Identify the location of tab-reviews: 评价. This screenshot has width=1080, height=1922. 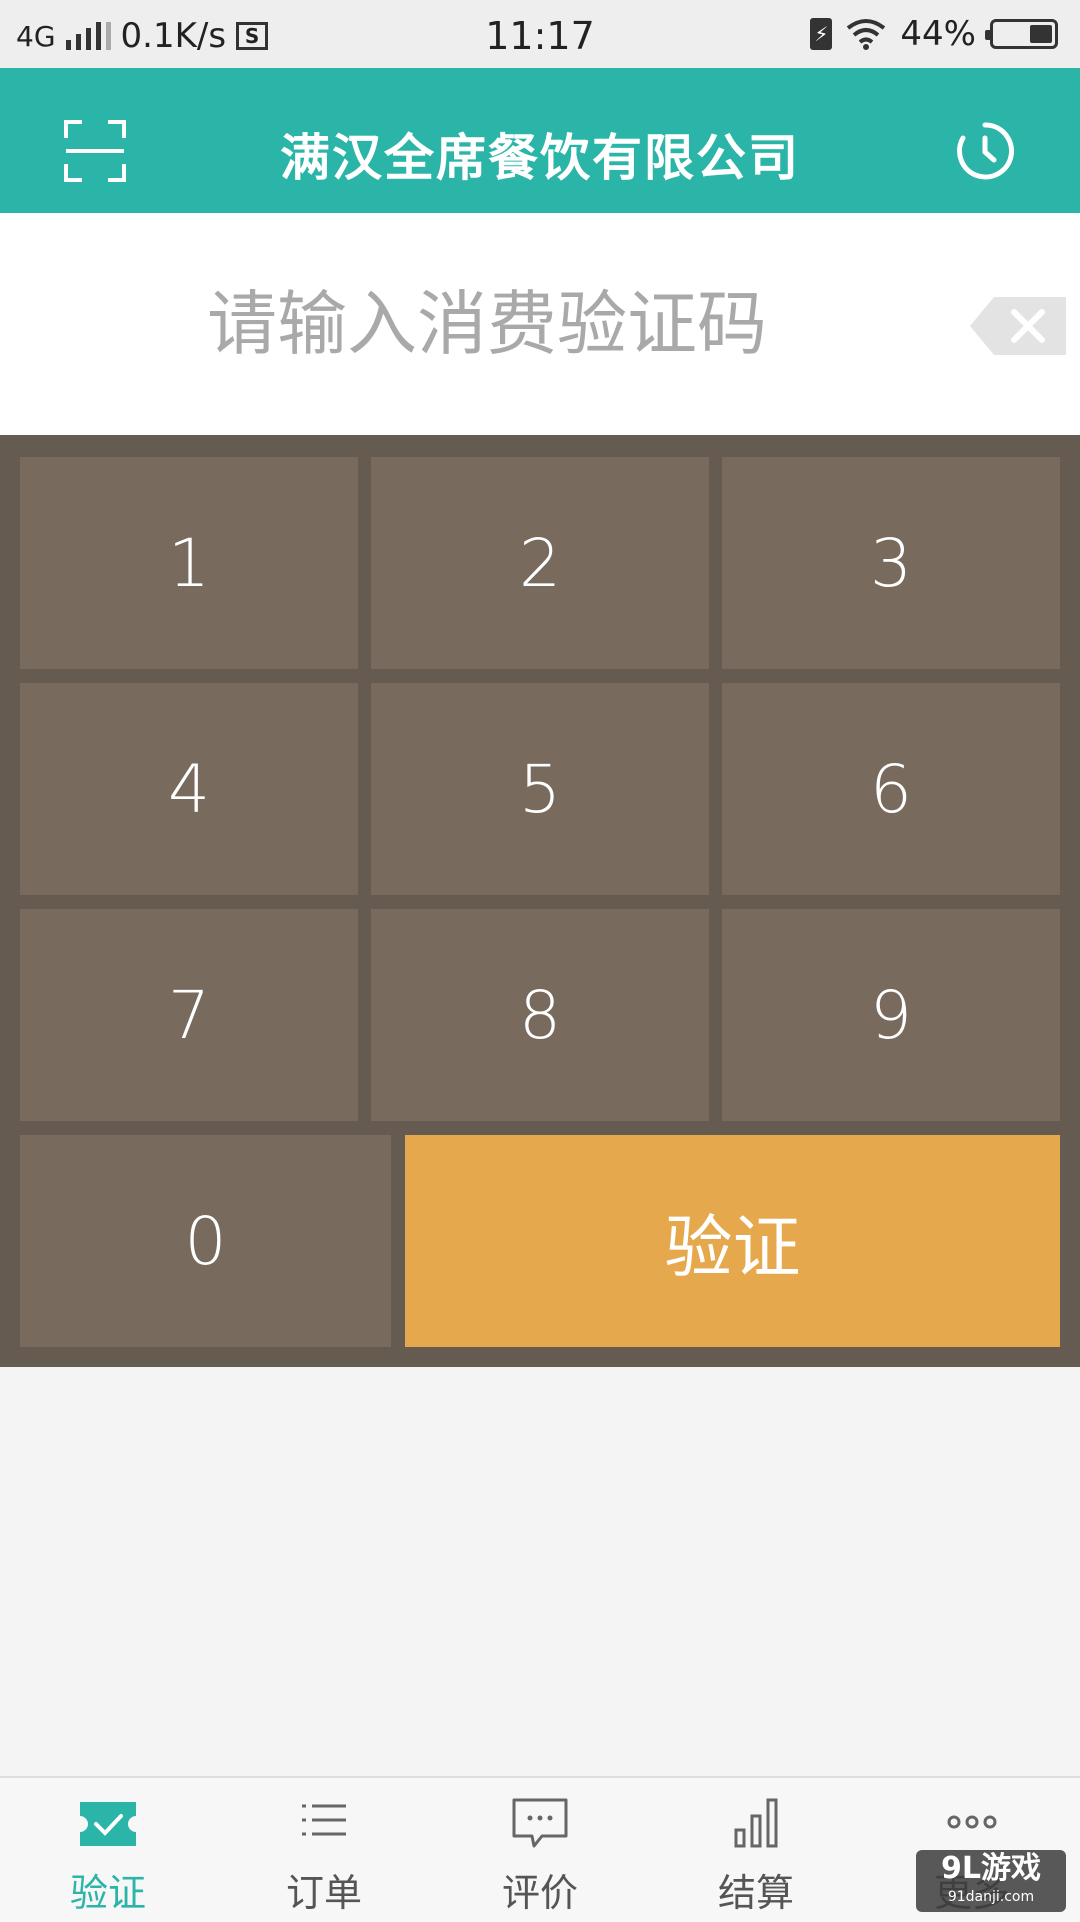
(540, 1850).